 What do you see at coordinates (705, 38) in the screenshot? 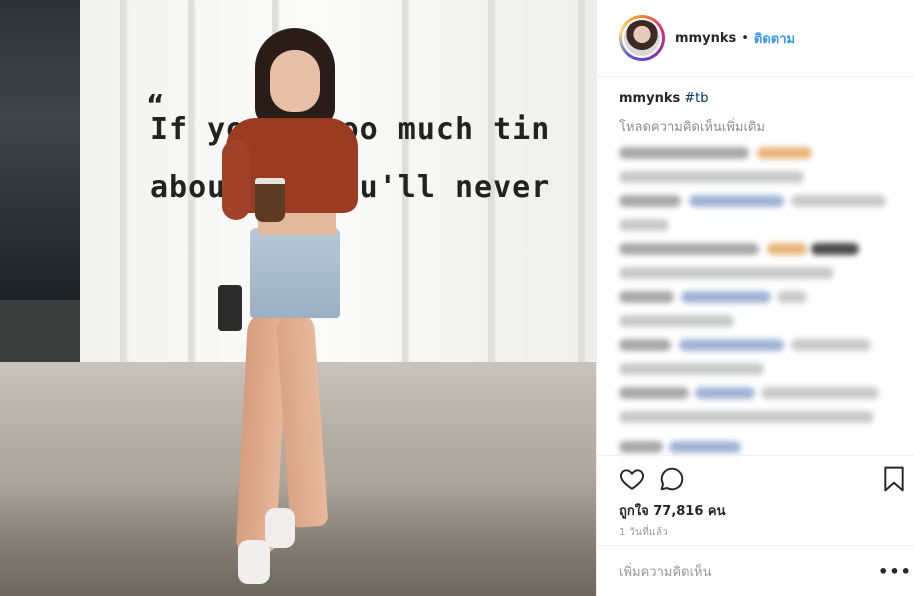
I see `header-username: mmynks` at bounding box center [705, 38].